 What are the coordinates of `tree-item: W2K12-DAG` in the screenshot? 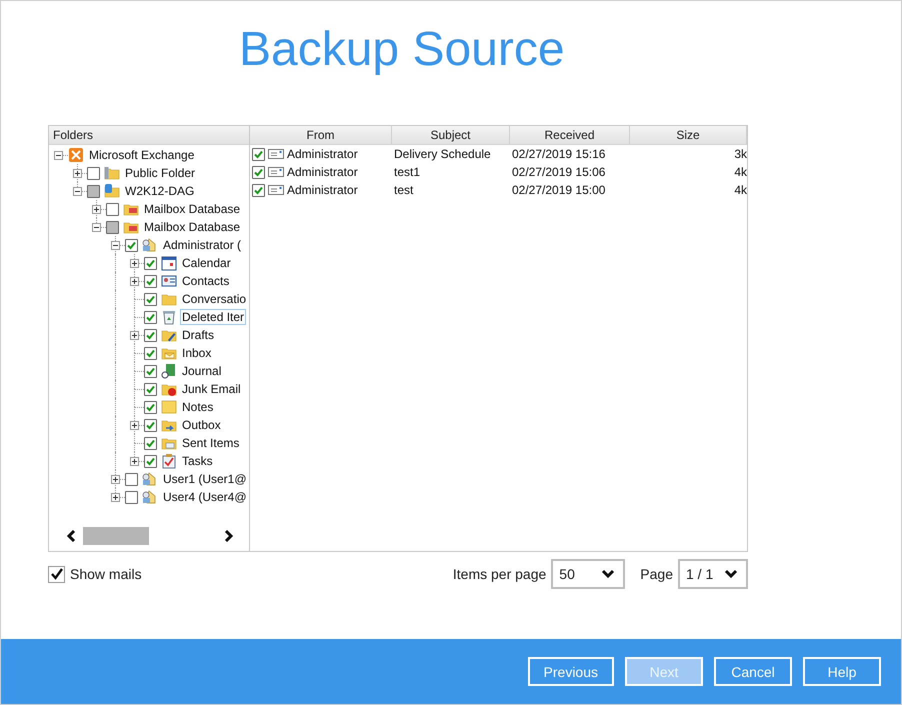 It's located at (159, 191).